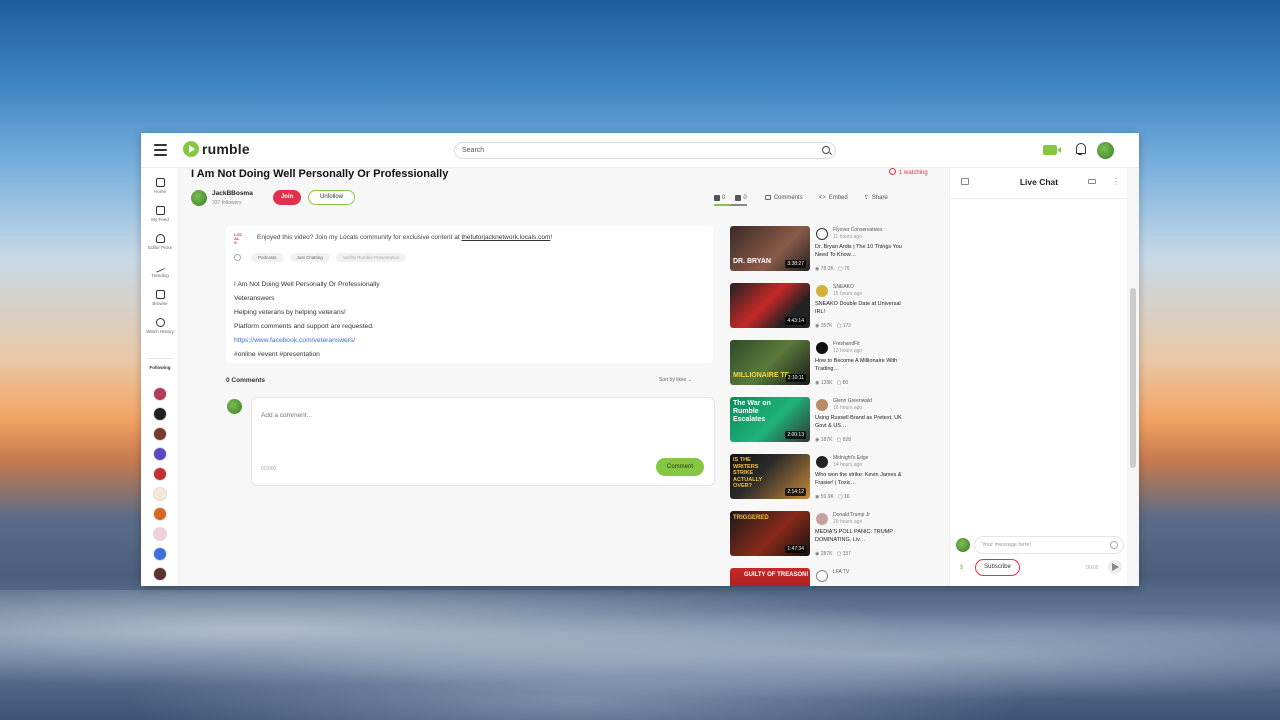 Image resolution: width=1280 pixels, height=720 pixels. I want to click on locals-logo-icon: LOC AL S, so click(238, 238).